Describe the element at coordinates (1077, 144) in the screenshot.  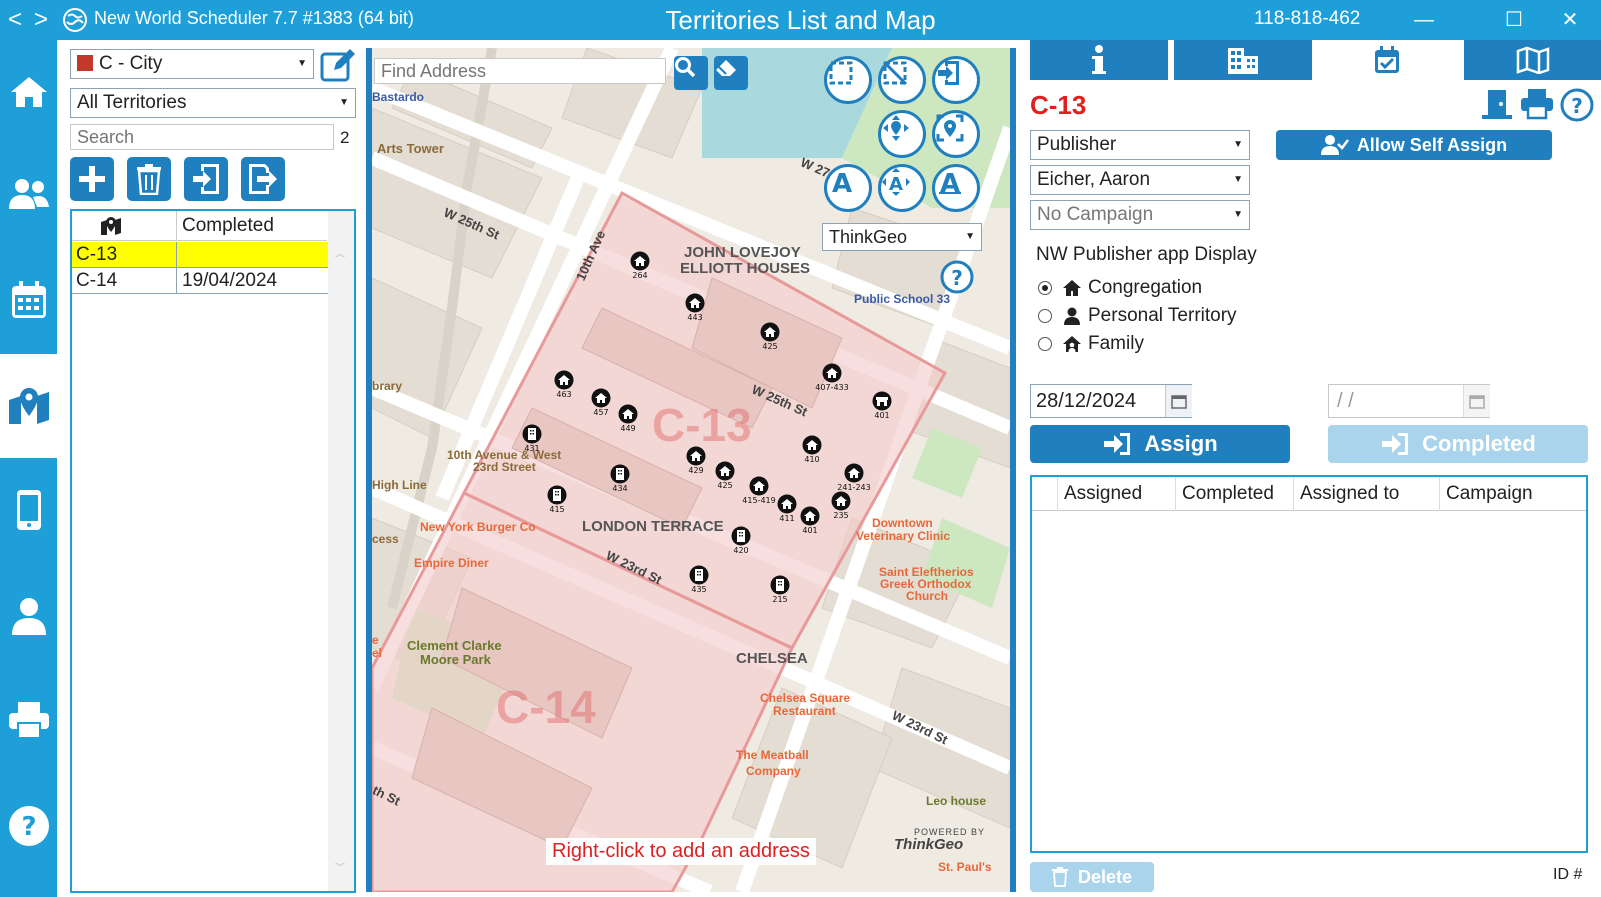
I see `publisher-type-value: Publisher` at that location.